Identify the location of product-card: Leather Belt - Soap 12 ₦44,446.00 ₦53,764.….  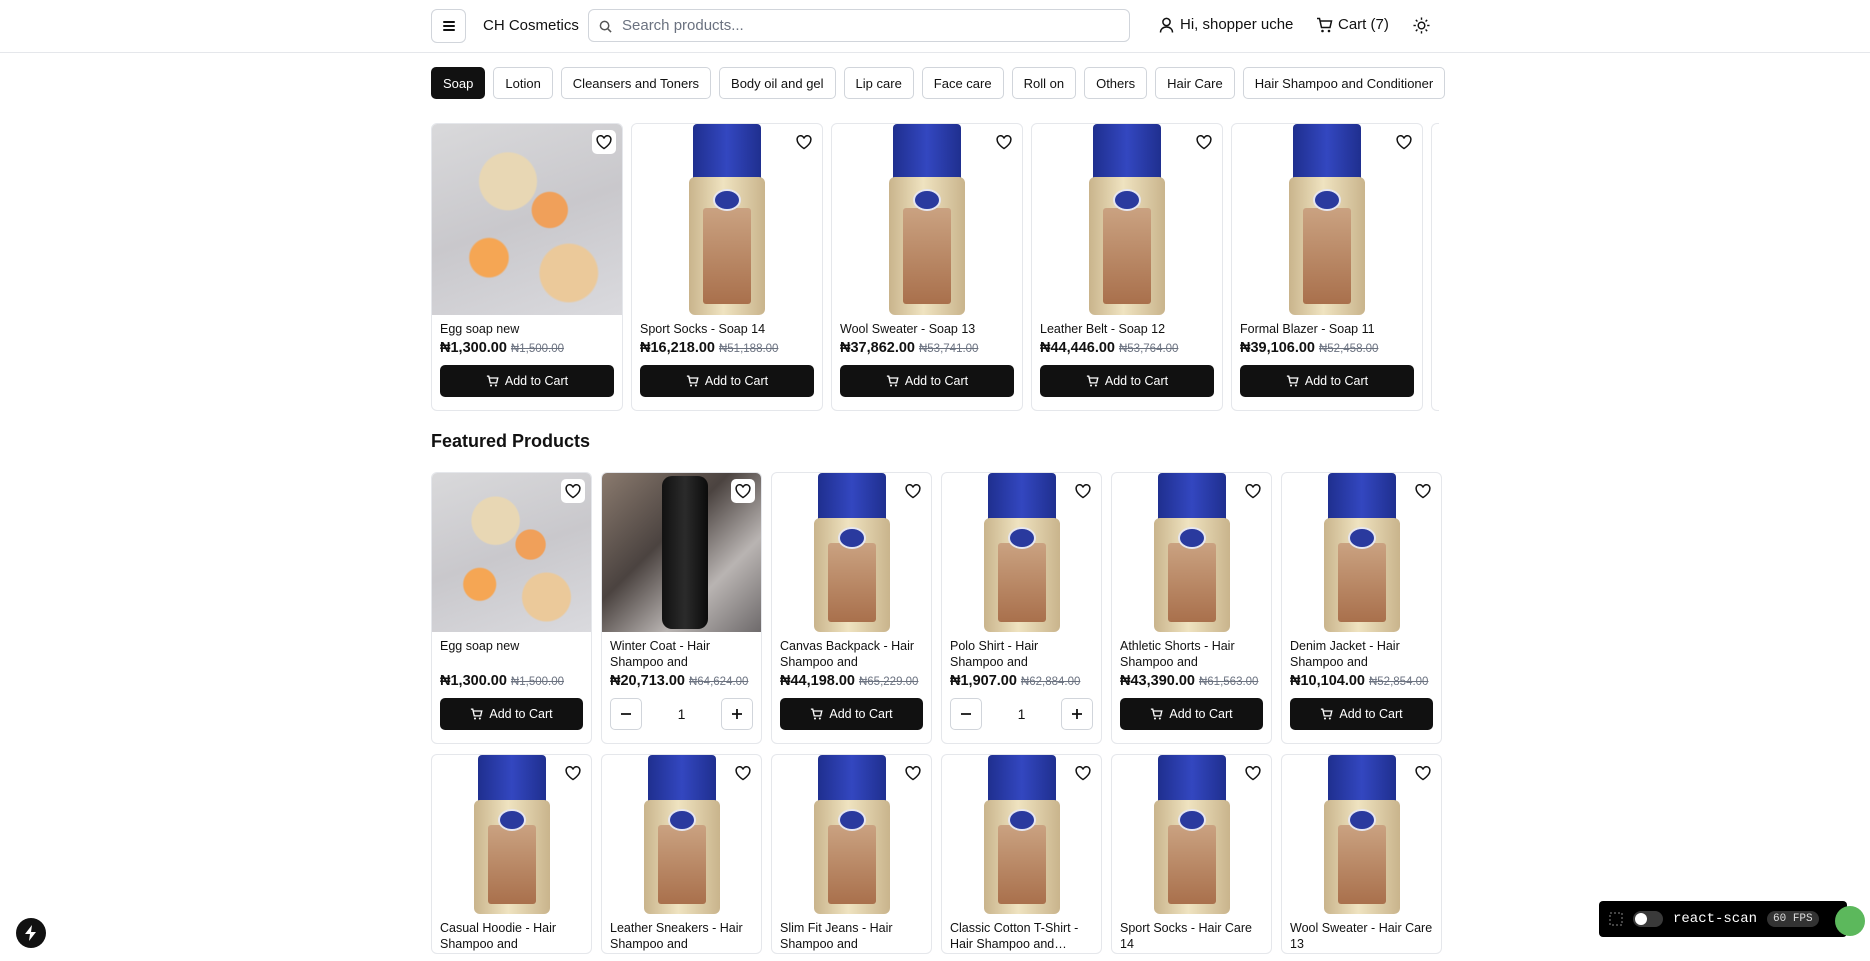
(1127, 267).